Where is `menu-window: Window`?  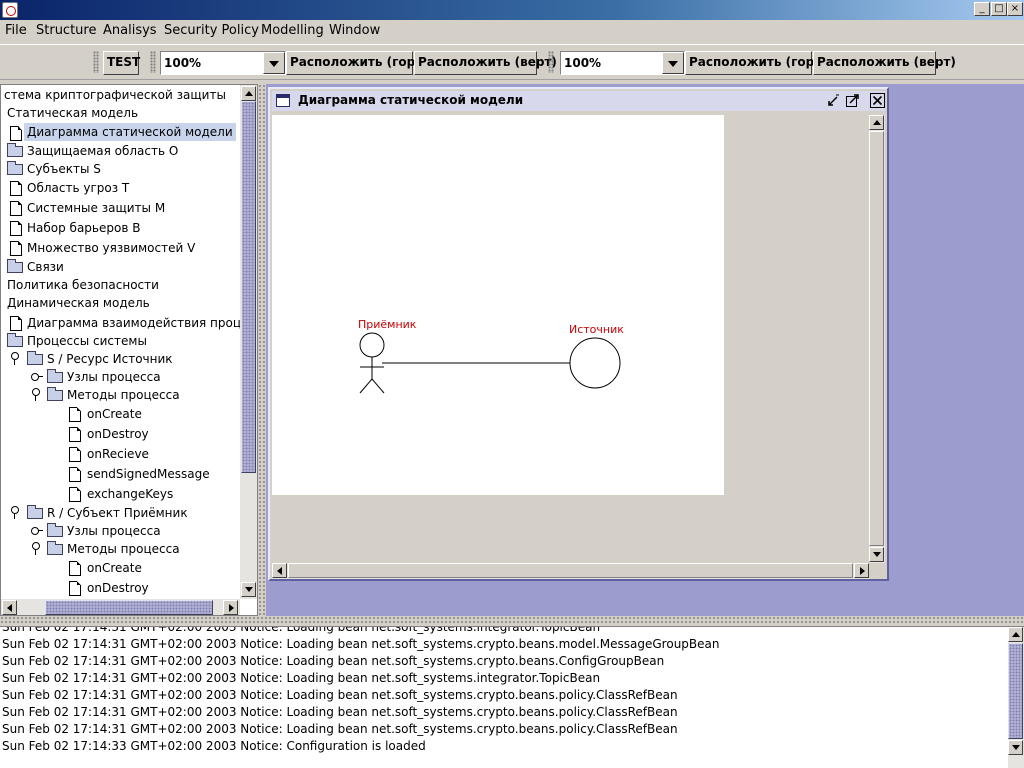
menu-window: Window is located at coordinates (354, 30).